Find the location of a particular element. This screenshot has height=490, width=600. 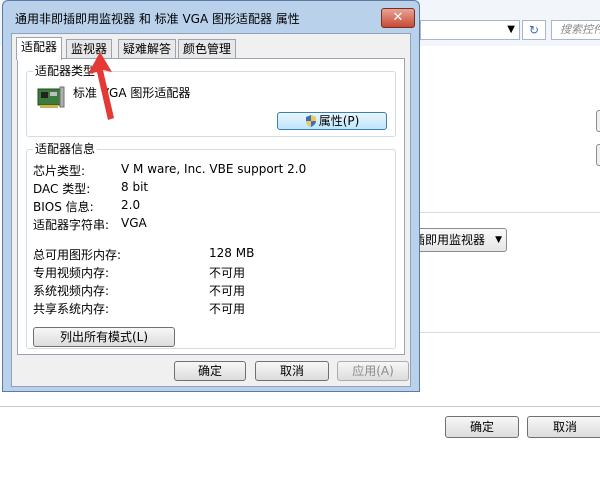

address-dropdown: ▼ is located at coordinates (470, 30).